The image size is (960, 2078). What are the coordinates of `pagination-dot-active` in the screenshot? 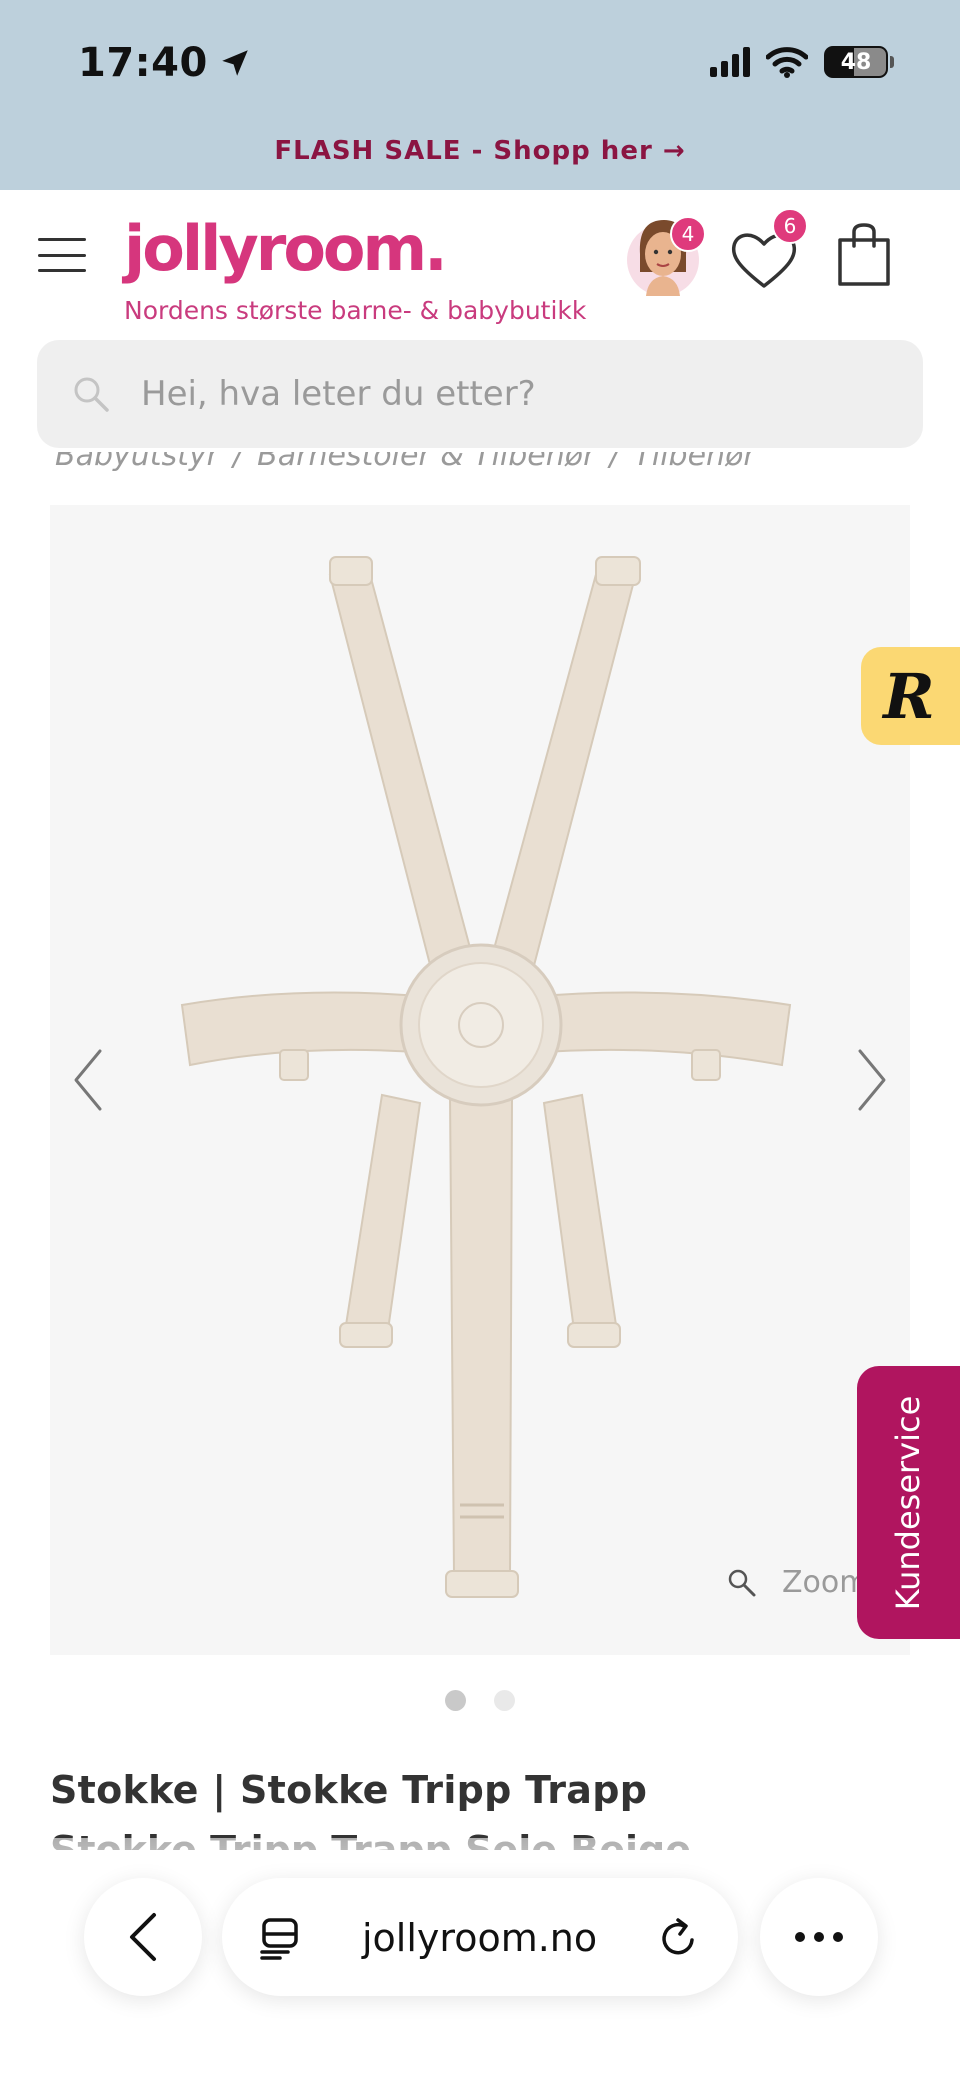 It's located at (455, 1700).